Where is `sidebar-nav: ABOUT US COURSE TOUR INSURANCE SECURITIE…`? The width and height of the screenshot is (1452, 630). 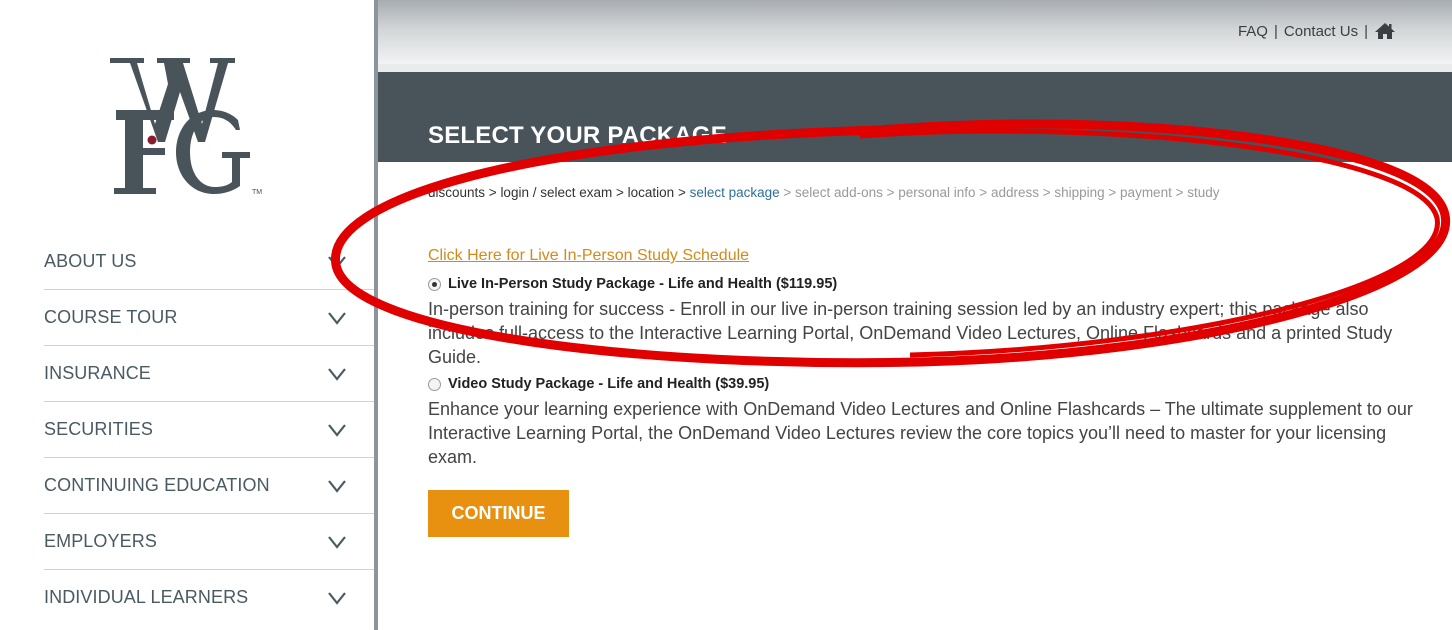
sidebar-nav: ABOUT US COURSE TOUR INSURANCE SECURITIE… is located at coordinates (209, 429).